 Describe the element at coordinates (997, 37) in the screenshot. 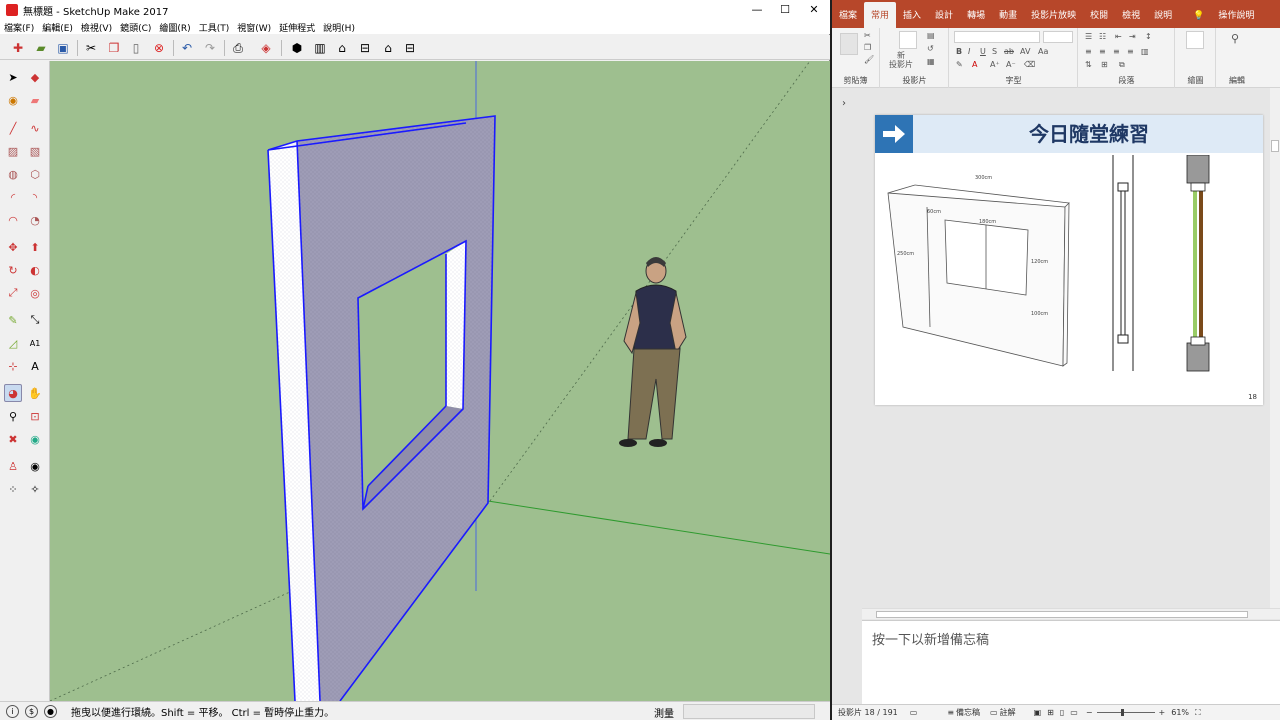

I see `font-name-select` at that location.